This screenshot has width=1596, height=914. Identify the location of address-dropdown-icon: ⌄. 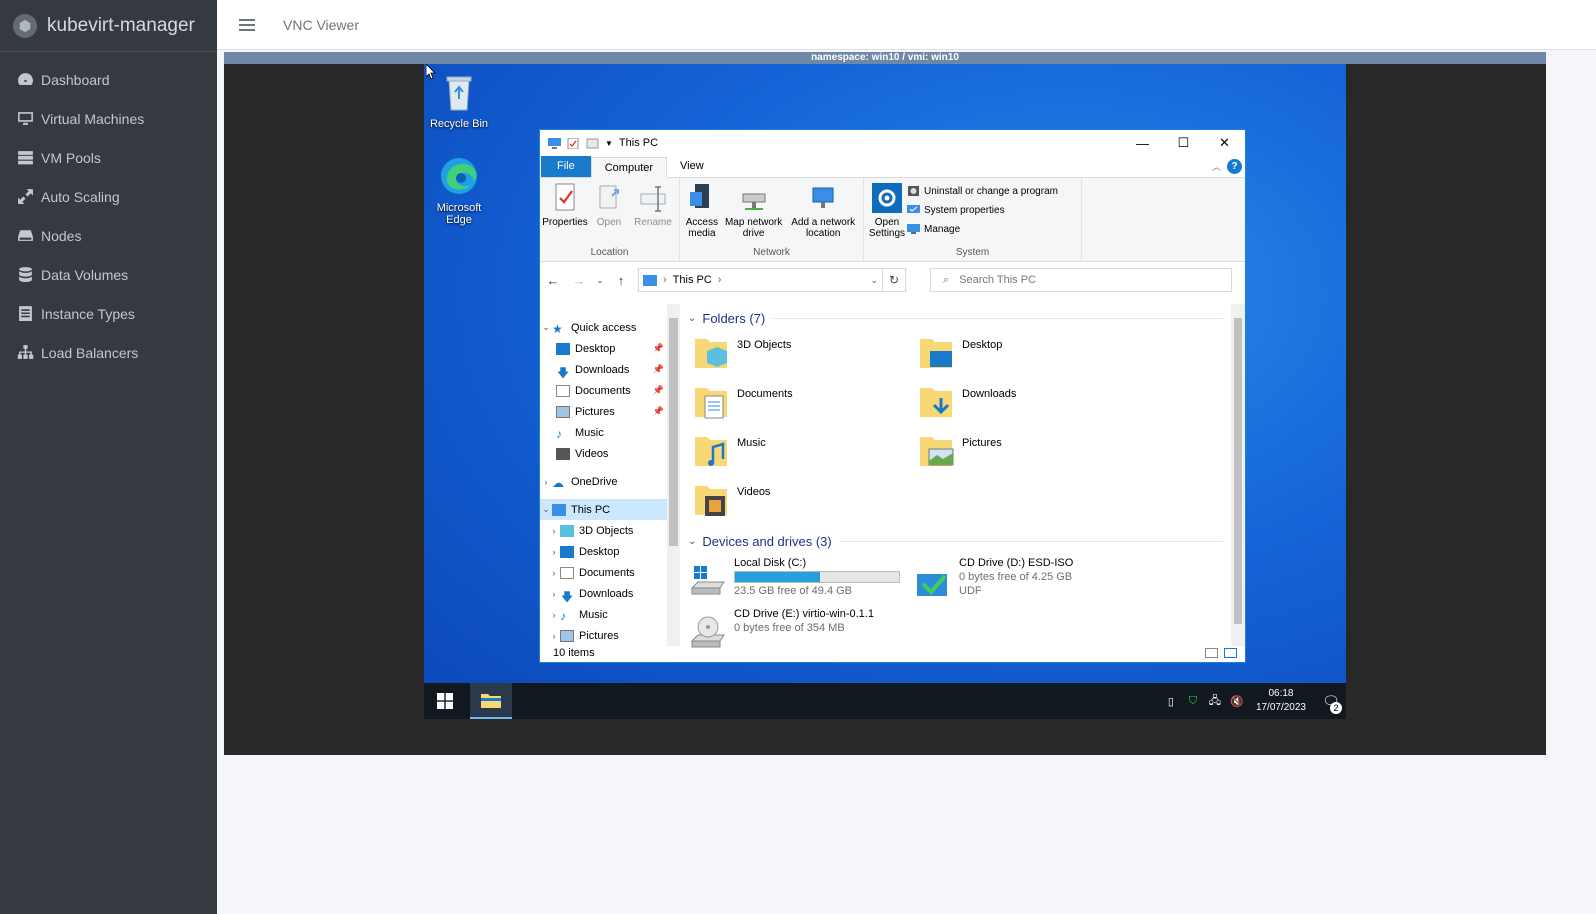
(874, 280).